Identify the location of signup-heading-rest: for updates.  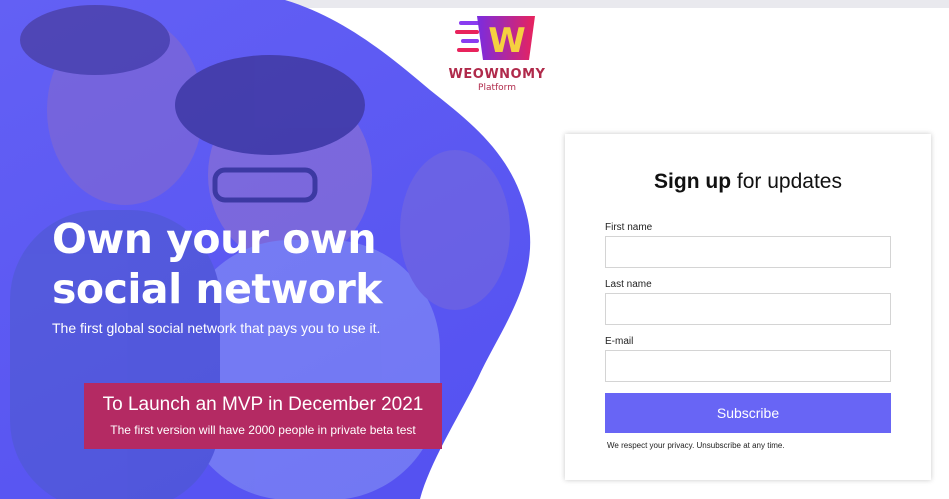
(786, 181).